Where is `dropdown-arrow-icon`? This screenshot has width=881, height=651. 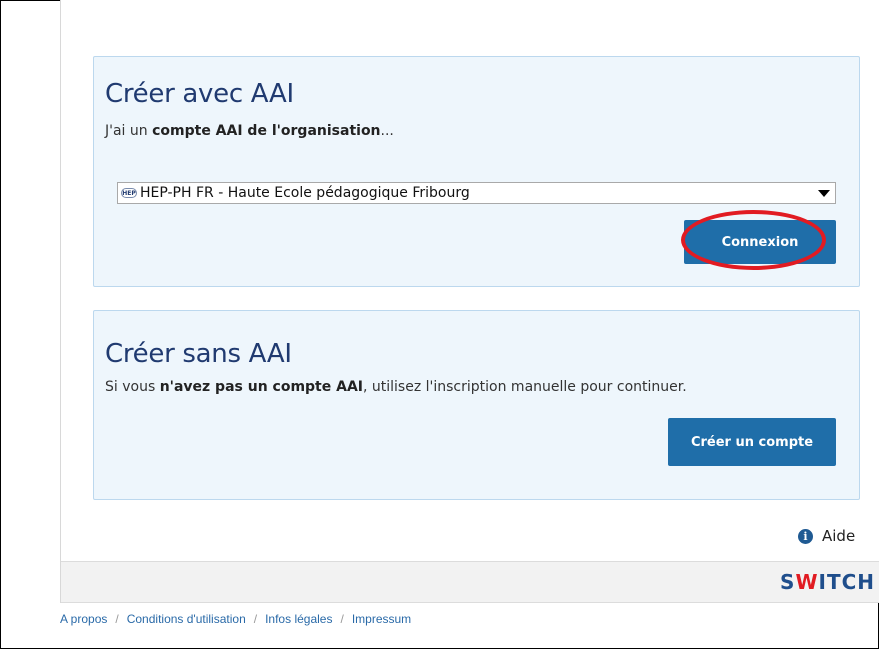 dropdown-arrow-icon is located at coordinates (824, 193).